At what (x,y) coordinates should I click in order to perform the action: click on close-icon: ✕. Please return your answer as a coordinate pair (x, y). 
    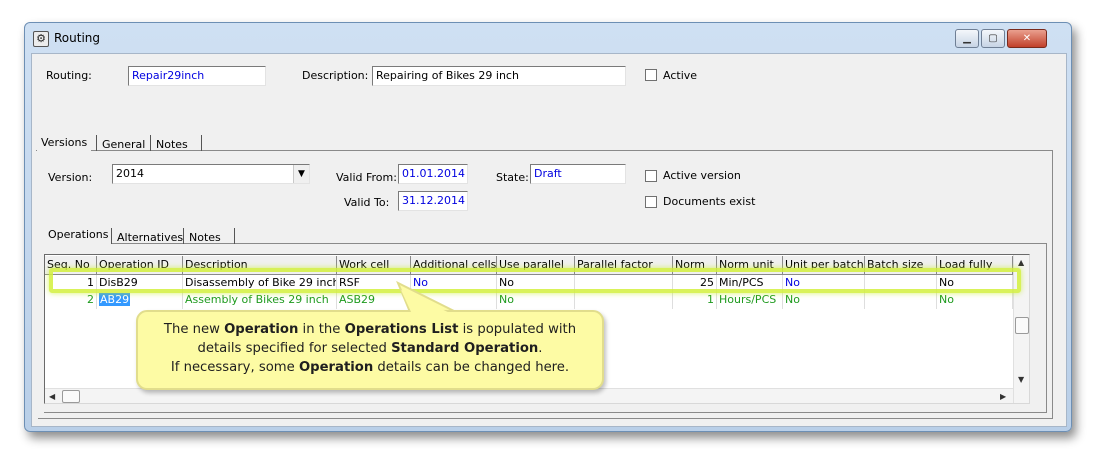
    Looking at the image, I should click on (1027, 38).